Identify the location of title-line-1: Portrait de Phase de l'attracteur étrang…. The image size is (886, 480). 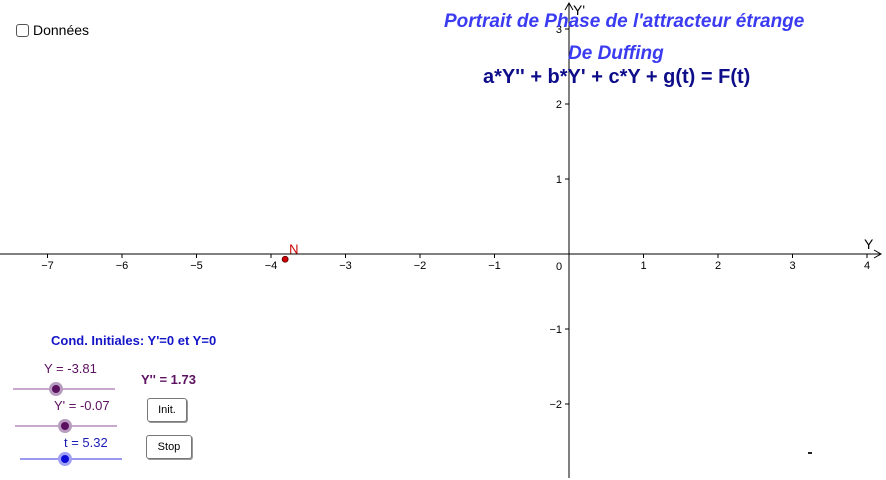
(624, 21).